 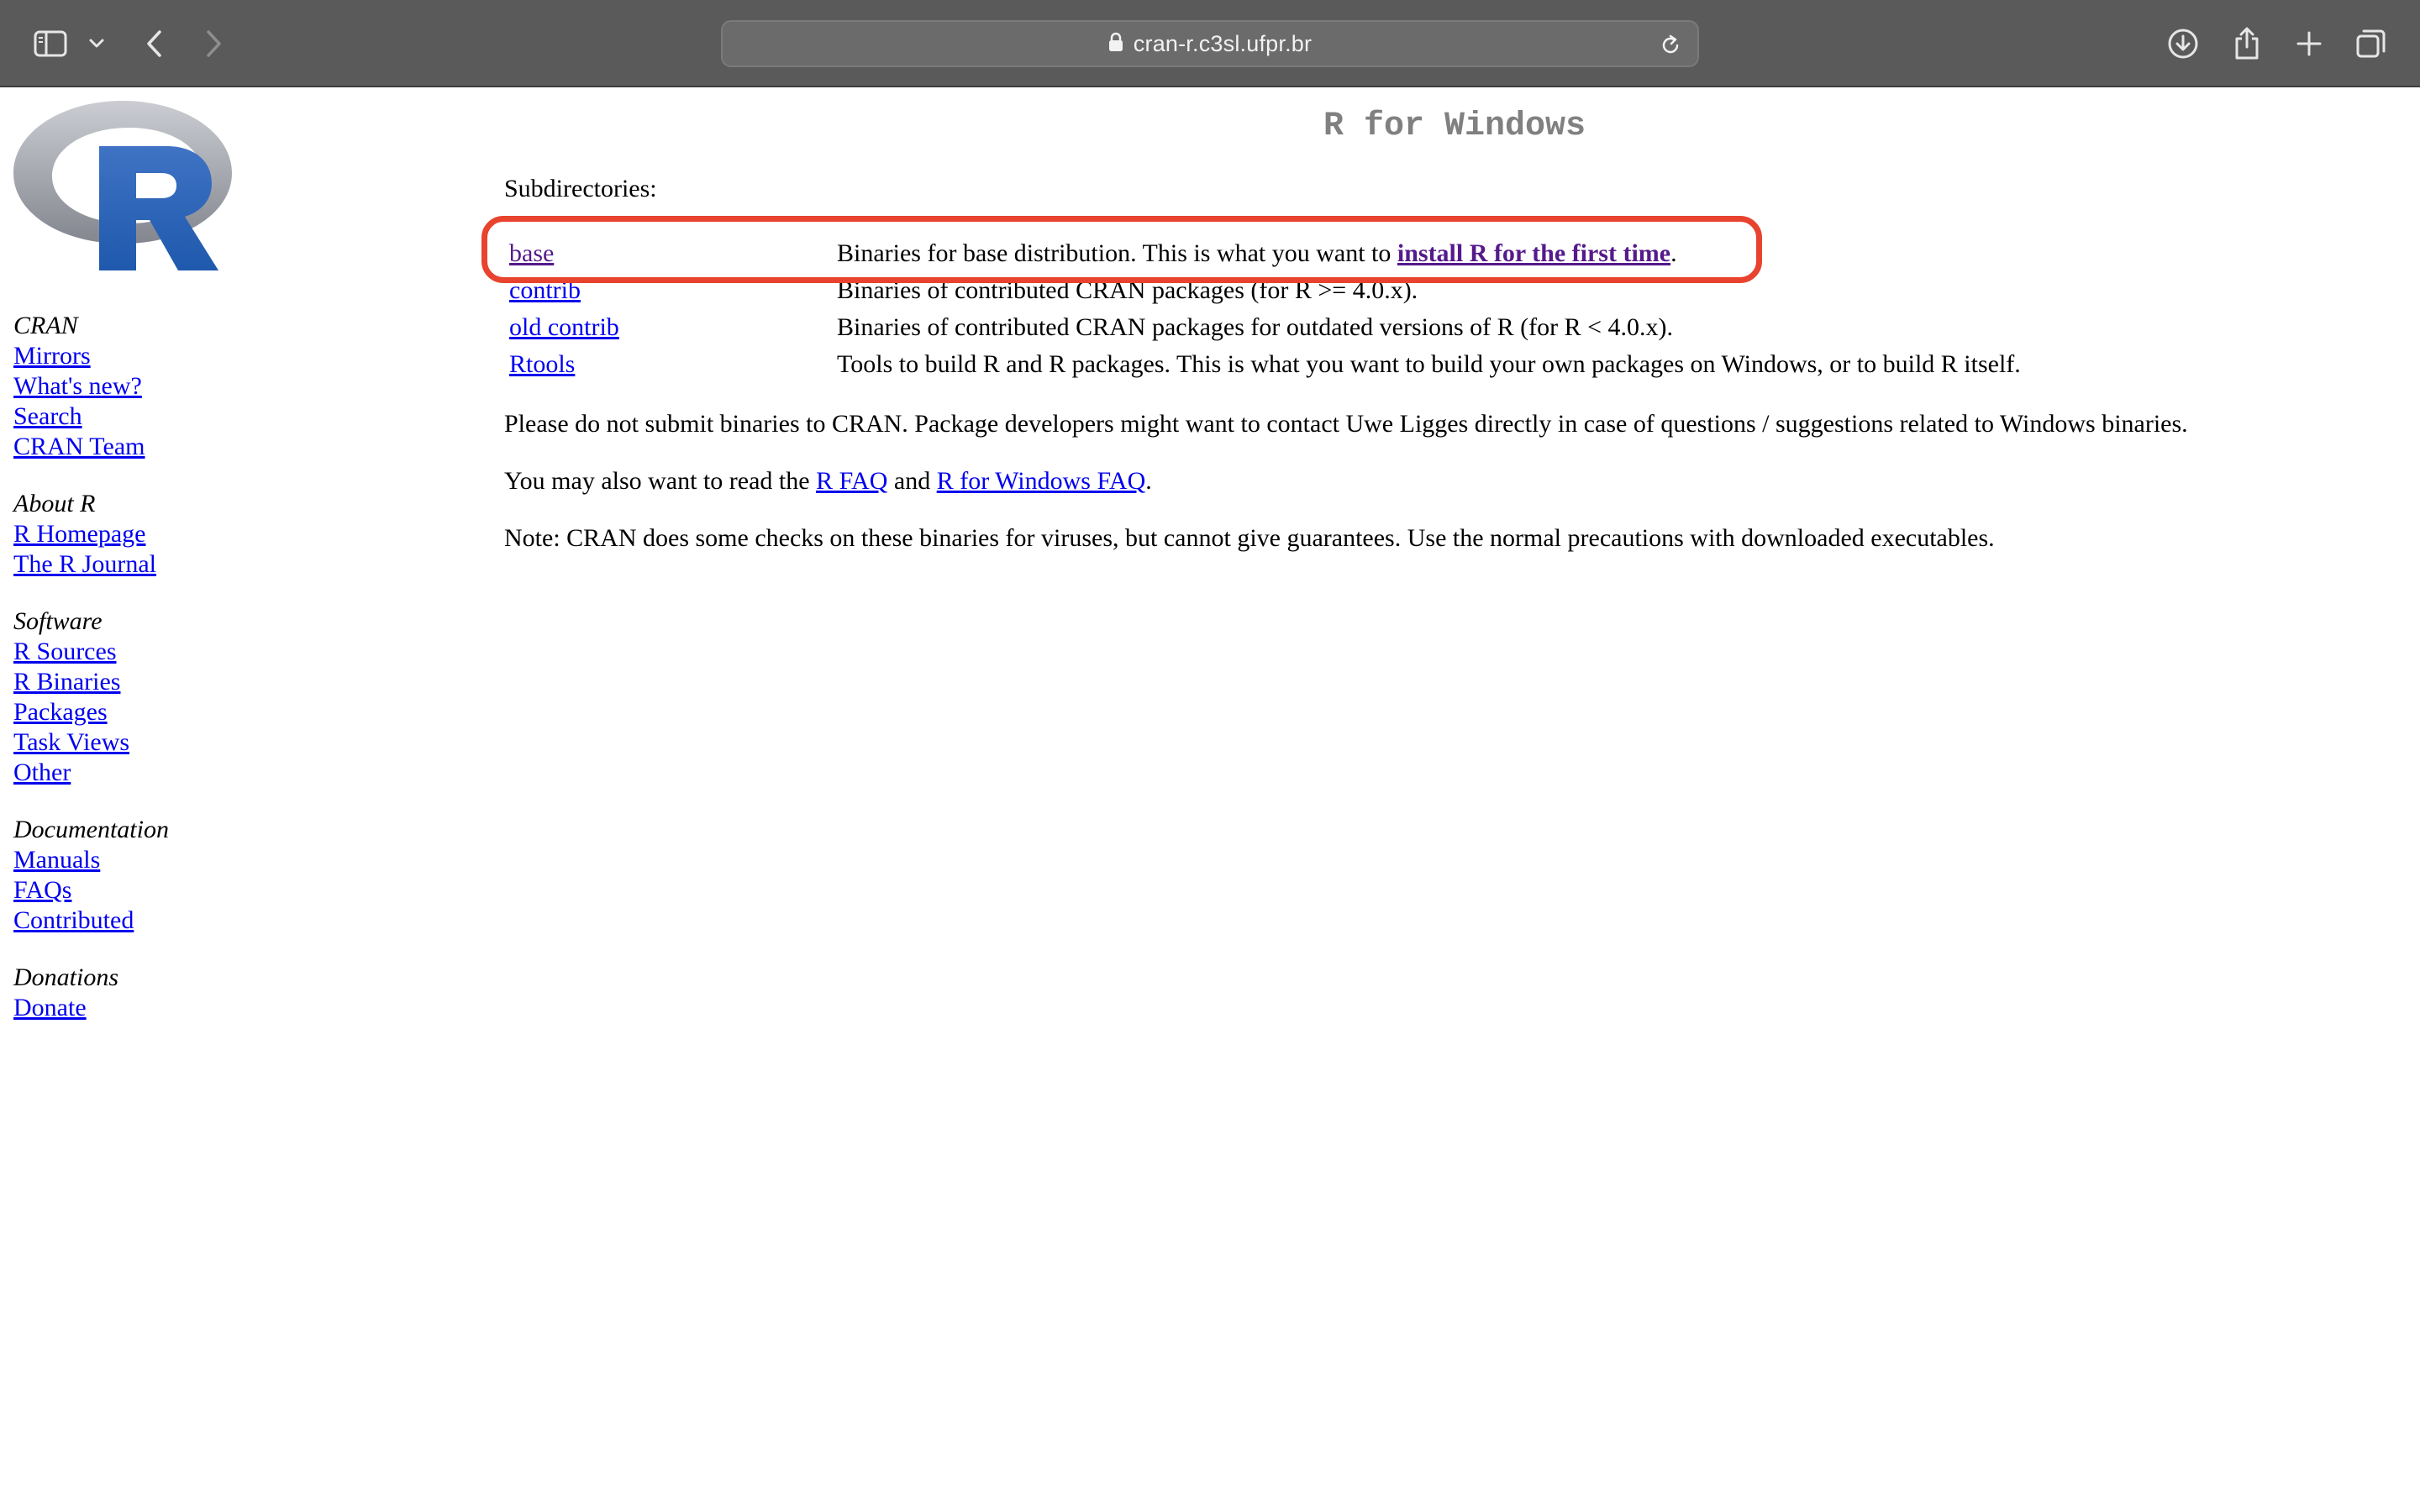 What do you see at coordinates (2183, 43) in the screenshot?
I see `download-icon` at bounding box center [2183, 43].